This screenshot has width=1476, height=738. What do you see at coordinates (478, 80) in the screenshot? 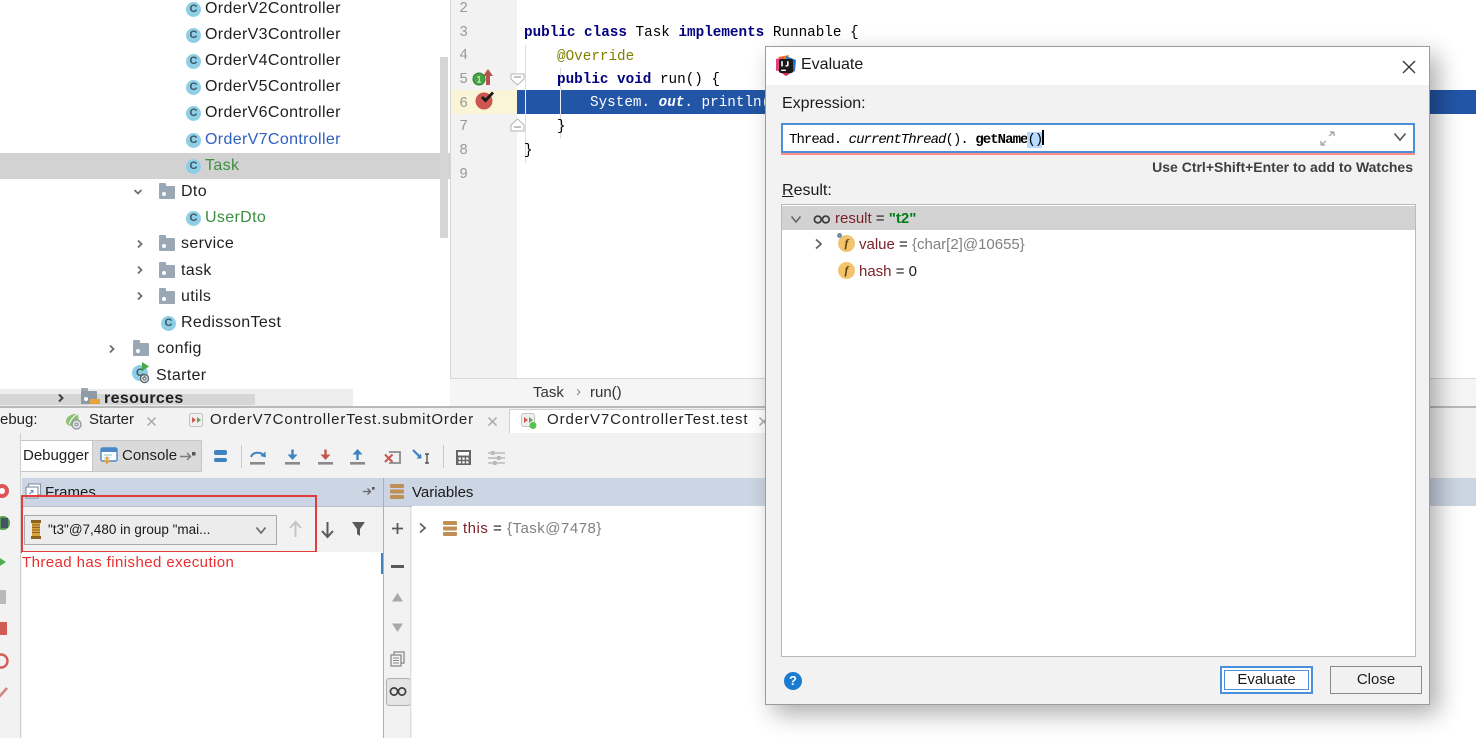
I see `svg-text: 1` at bounding box center [478, 80].